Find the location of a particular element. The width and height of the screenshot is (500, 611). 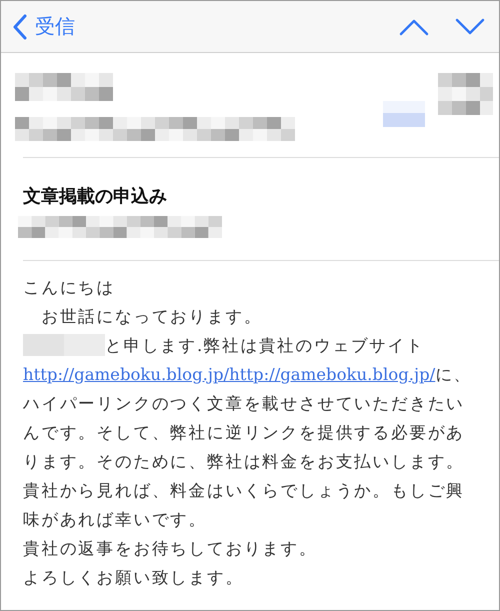

body-text: お世話になっております。 is located at coordinates (152, 317).